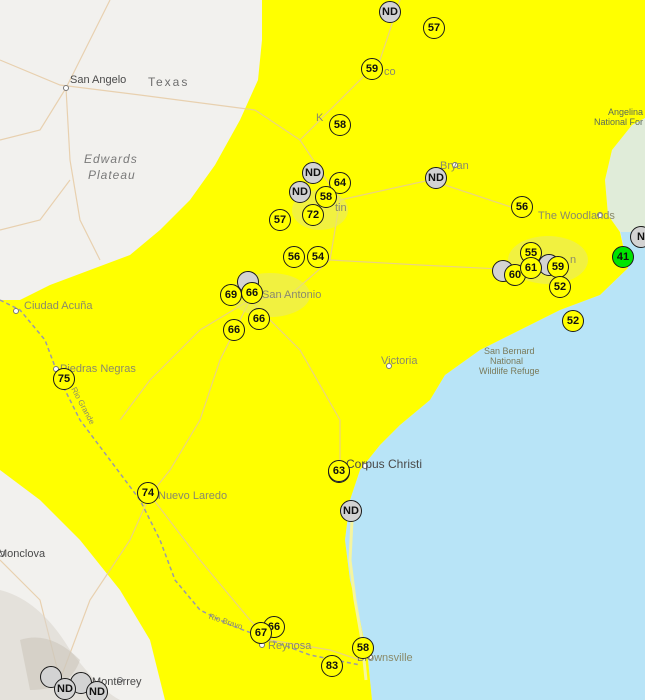 This screenshot has width=645, height=700. Describe the element at coordinates (390, 72) in the screenshot. I see `label-waco-fragment: co` at that location.